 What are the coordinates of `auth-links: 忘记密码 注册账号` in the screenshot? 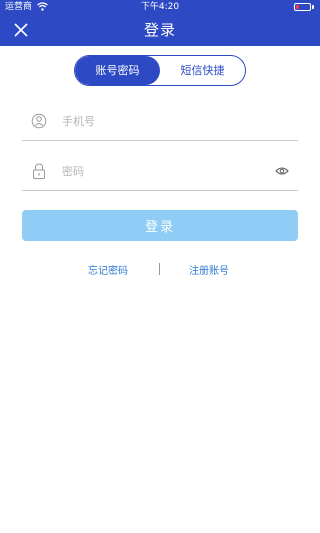 It's located at (160, 270).